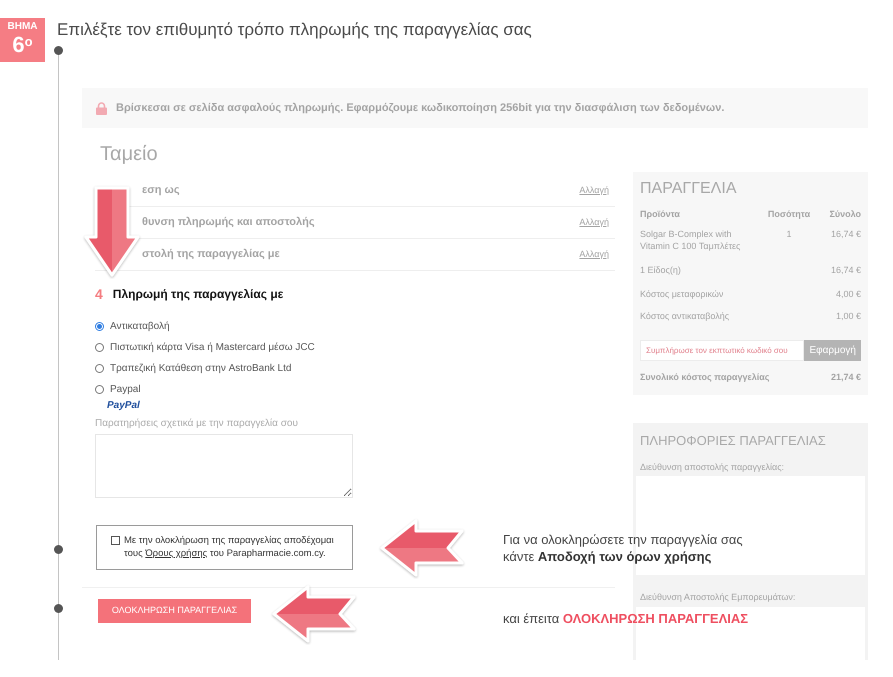 The image size is (893, 677). What do you see at coordinates (224, 466) in the screenshot?
I see `notes-field` at bounding box center [224, 466].